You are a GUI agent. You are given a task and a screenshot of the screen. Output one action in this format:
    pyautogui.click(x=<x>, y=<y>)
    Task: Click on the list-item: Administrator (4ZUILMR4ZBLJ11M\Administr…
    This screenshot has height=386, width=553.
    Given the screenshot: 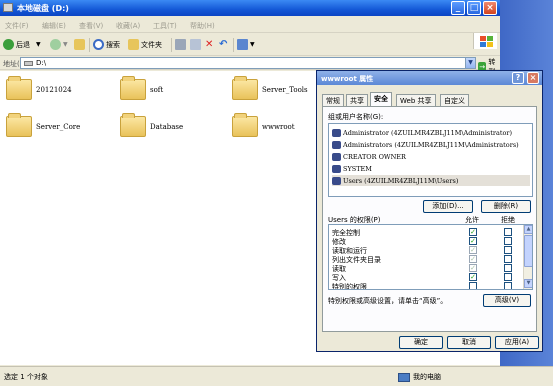 What is the action you would take?
    pyautogui.click(x=431, y=132)
    